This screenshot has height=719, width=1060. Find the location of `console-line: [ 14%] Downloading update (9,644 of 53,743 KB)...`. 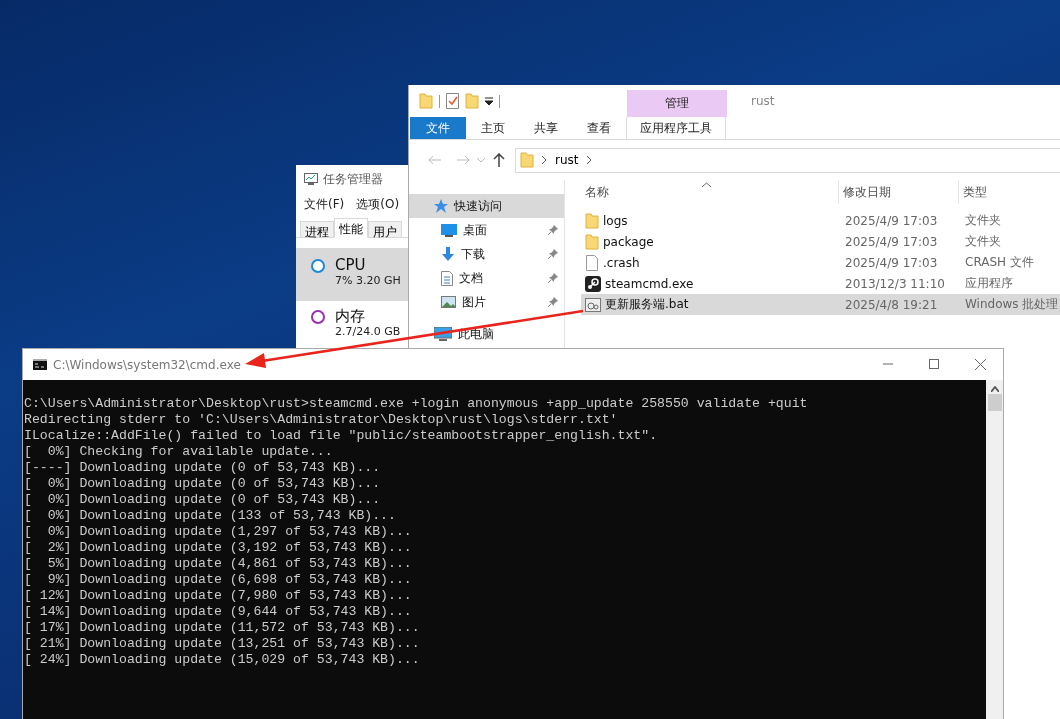

console-line: [ 14%] Downloading update (9,644 of 53,743 KB)... is located at coordinates (218, 612).